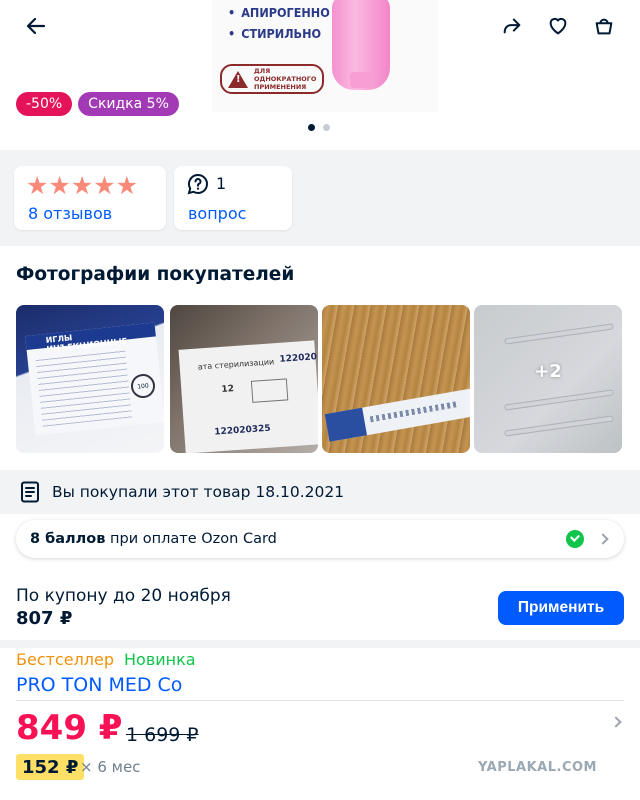 The height and width of the screenshot is (800, 640). I want to click on brand-link: PRO TON MED Co, so click(99, 685).